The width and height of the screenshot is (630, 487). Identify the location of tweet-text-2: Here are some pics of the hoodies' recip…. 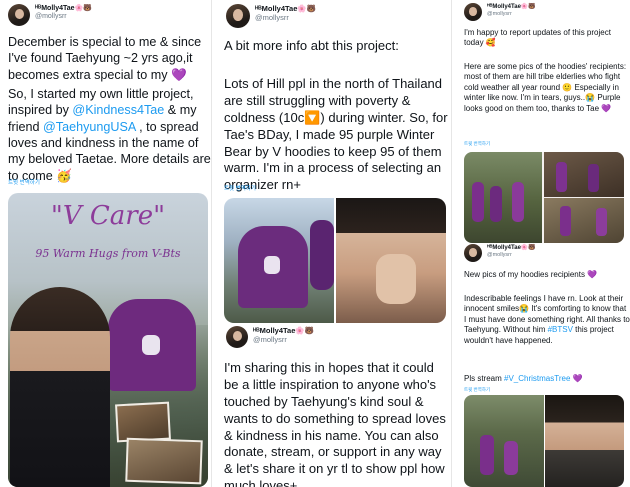
(545, 87).